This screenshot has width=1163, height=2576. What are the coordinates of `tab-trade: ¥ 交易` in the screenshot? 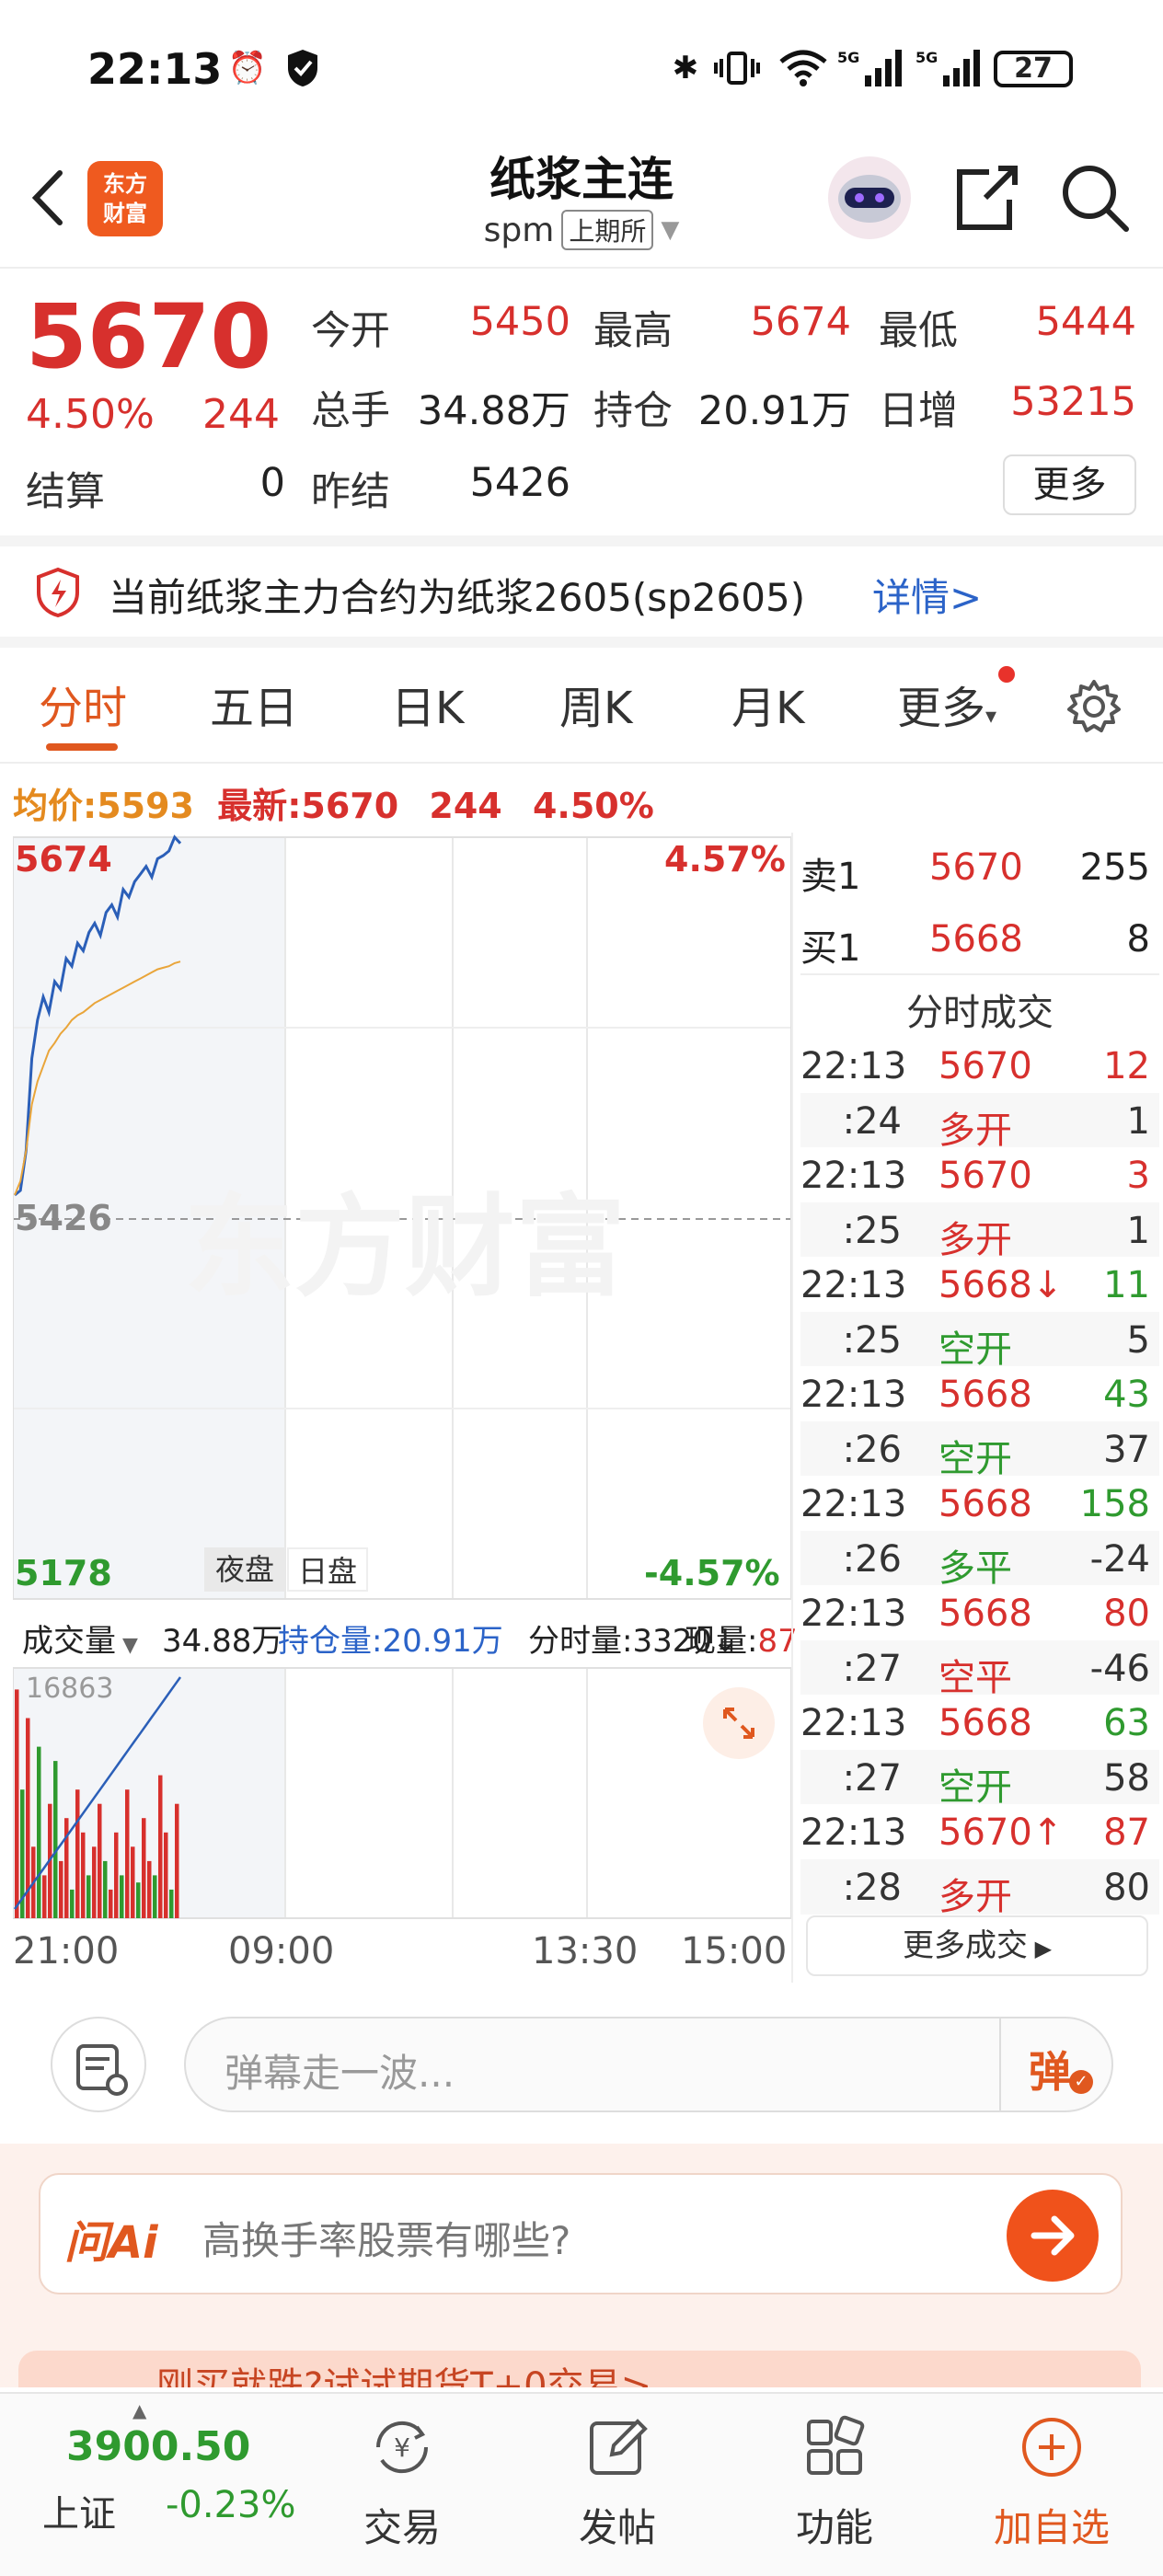 It's located at (402, 2481).